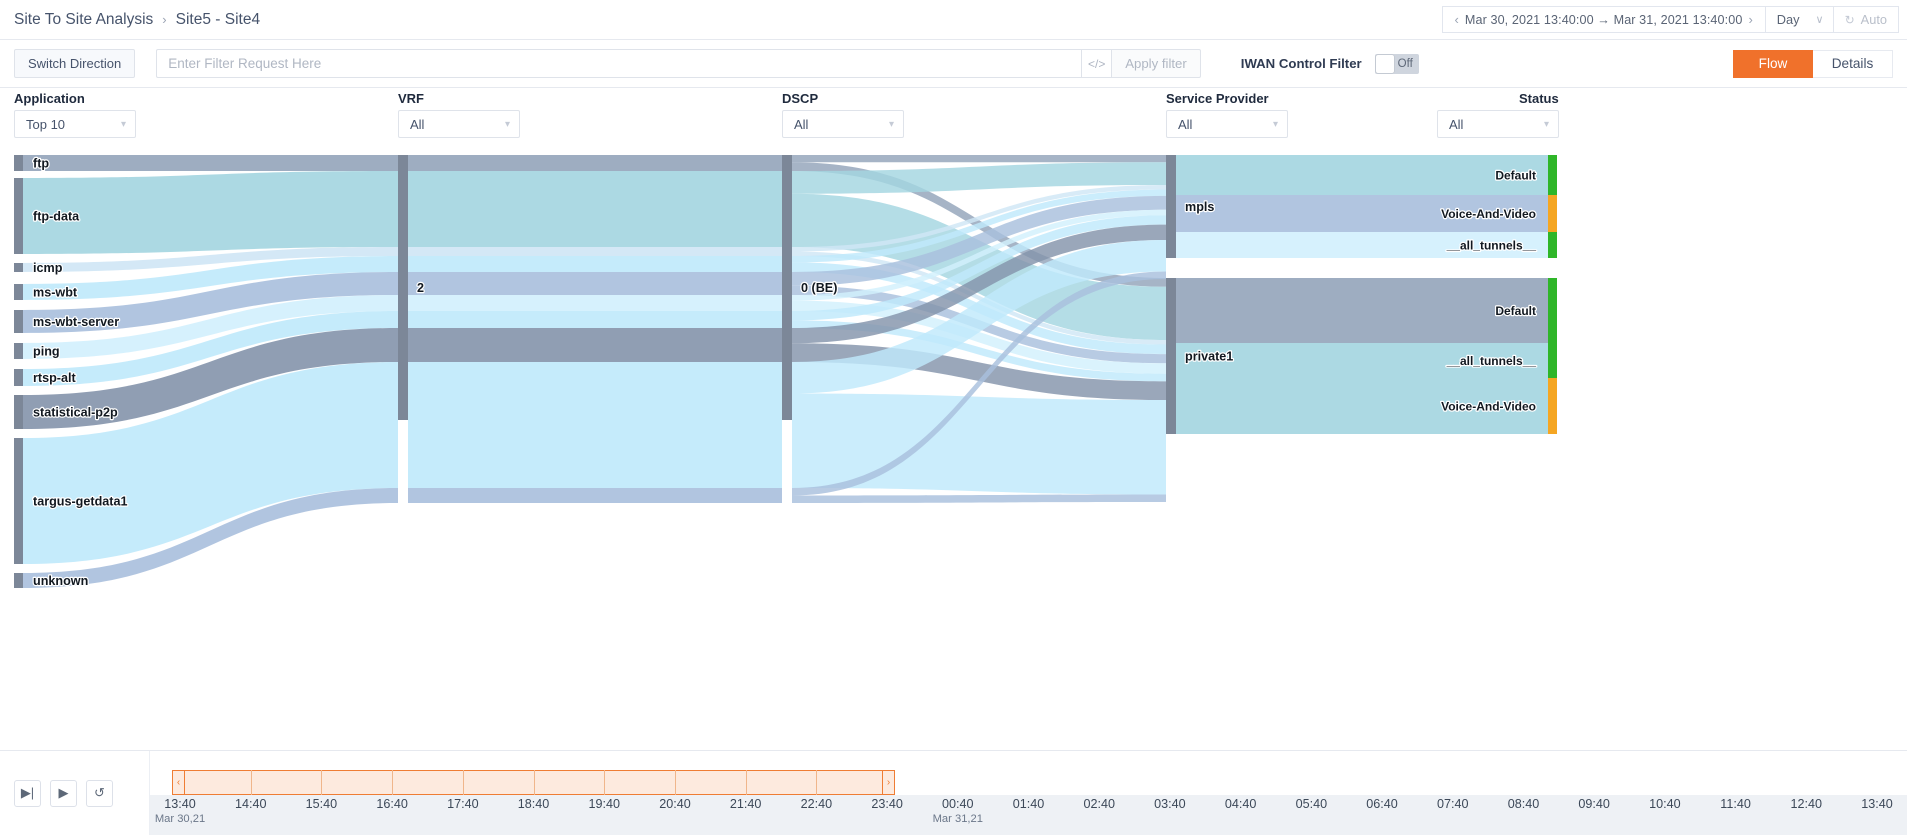 The image size is (1907, 835). I want to click on tab-details: Details, so click(1853, 63).